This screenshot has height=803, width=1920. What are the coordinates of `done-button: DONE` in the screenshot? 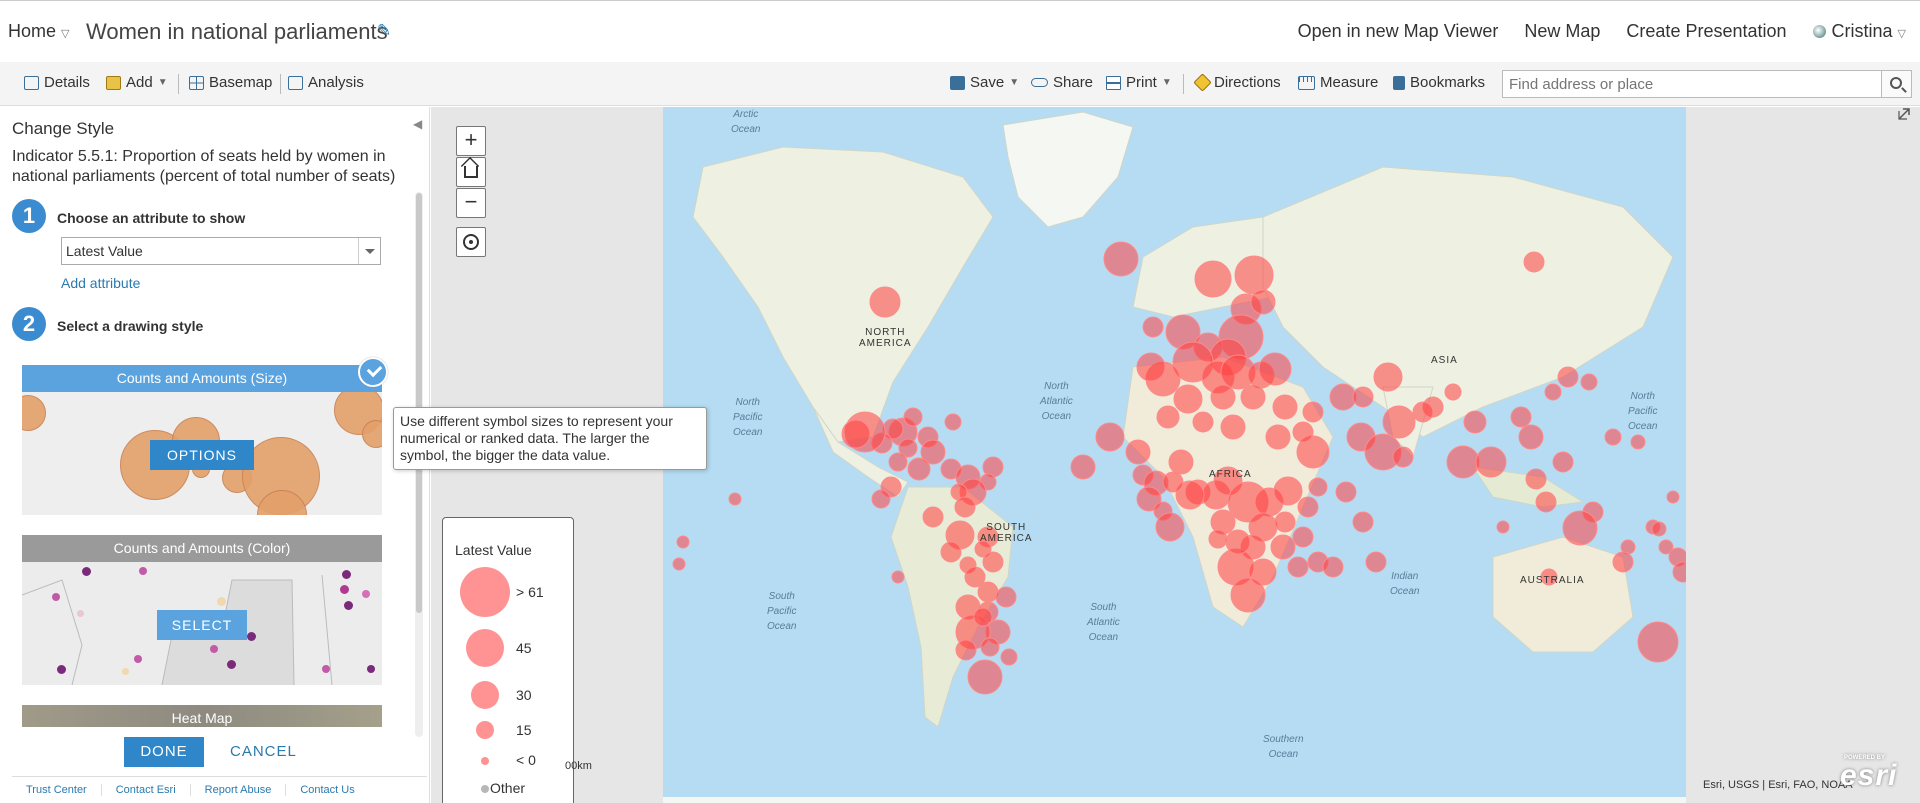 It's located at (164, 752).